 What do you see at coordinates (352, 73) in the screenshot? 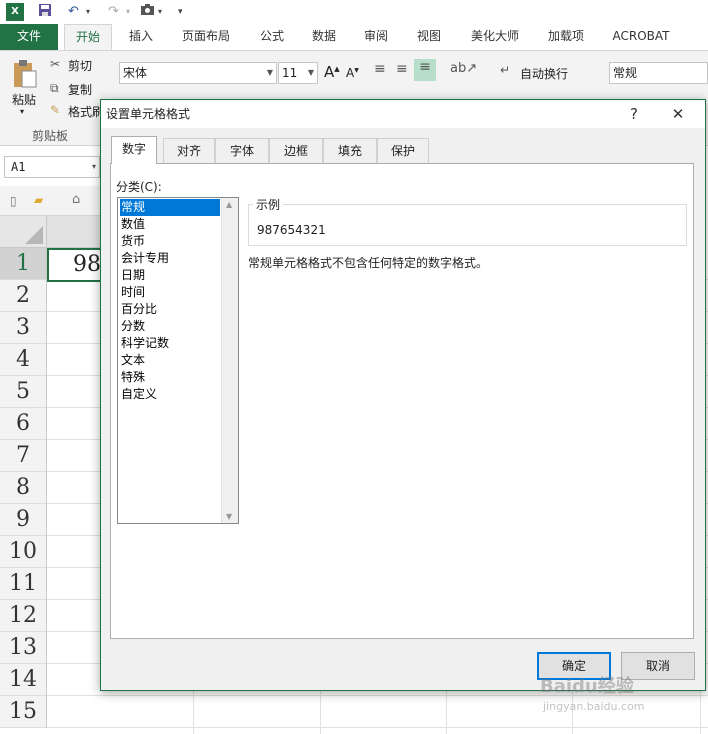
I see `shrink-font-icon: A▼` at bounding box center [352, 73].